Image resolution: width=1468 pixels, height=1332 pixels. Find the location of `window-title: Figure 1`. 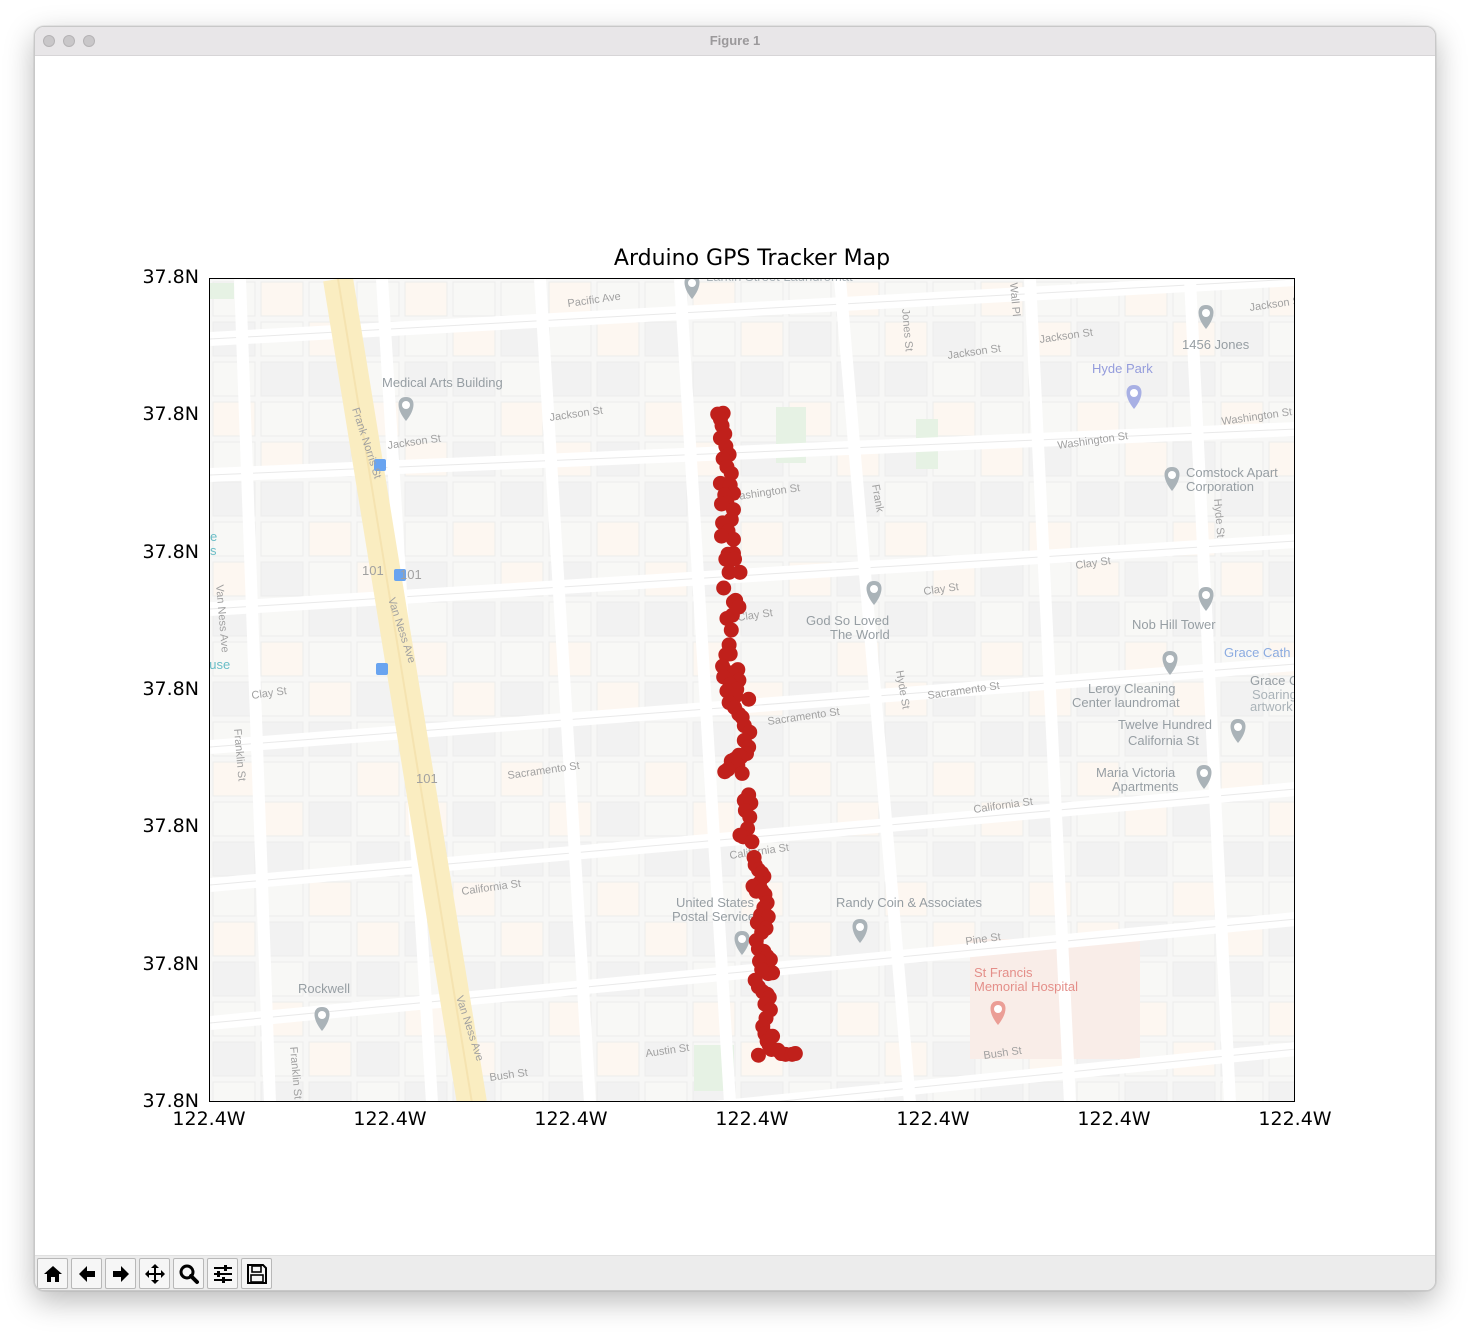

window-title: Figure 1 is located at coordinates (735, 40).